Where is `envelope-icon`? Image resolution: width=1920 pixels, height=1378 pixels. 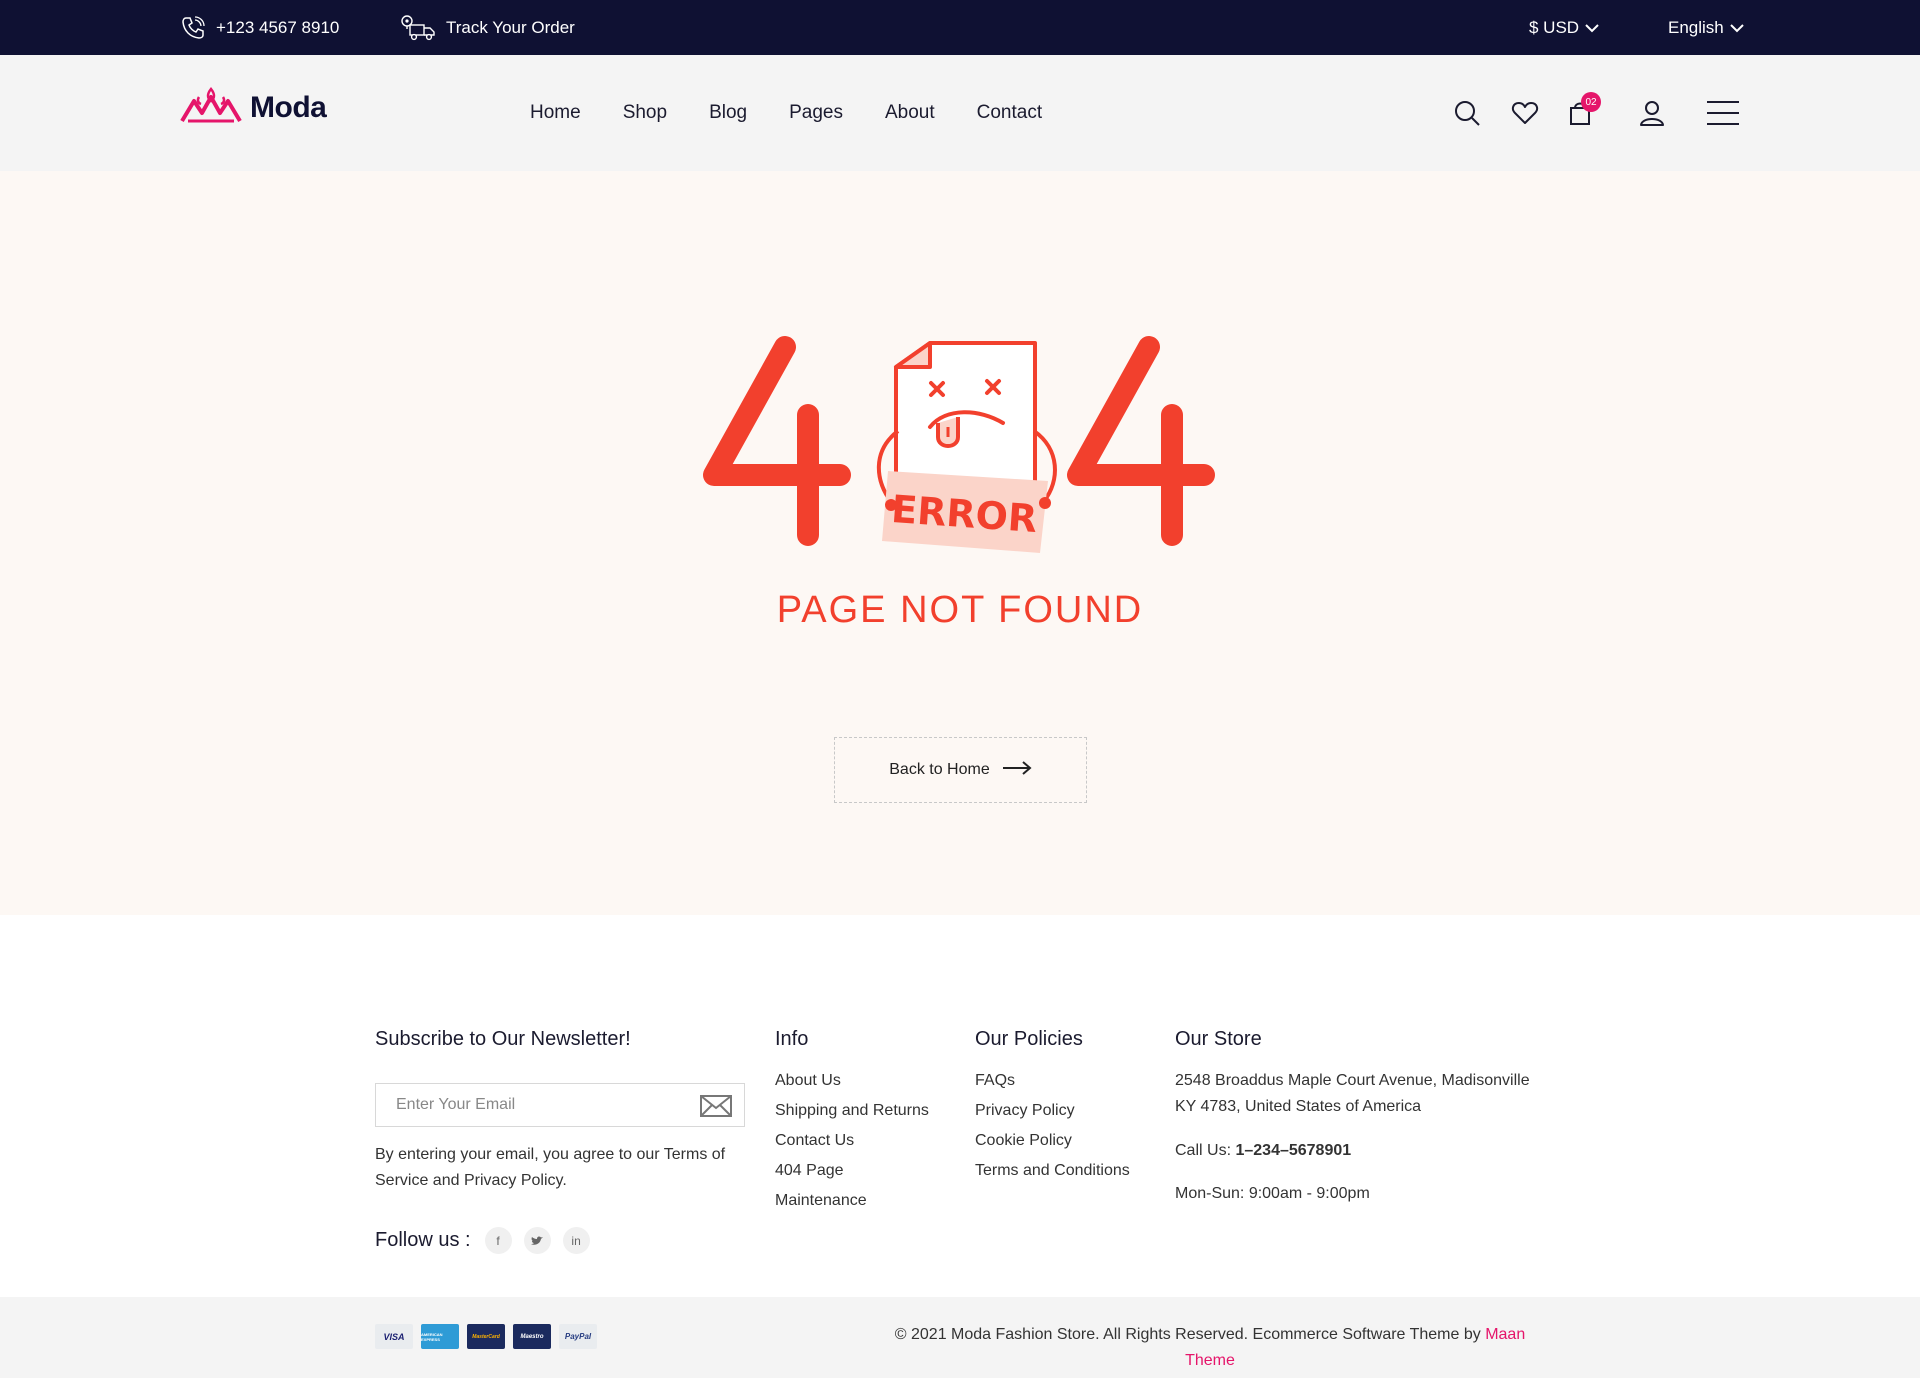
envelope-icon is located at coordinates (716, 1108).